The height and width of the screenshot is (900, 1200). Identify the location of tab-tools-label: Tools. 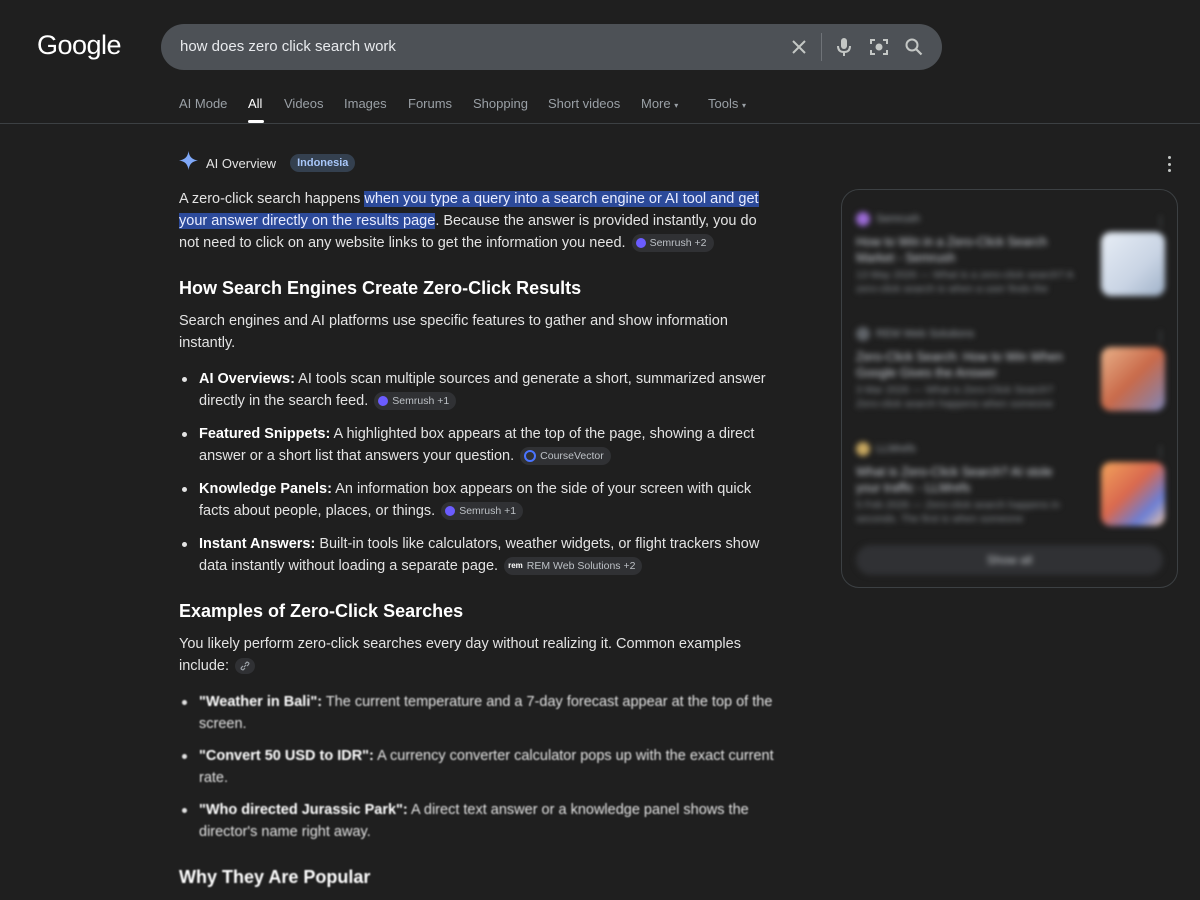
(723, 103).